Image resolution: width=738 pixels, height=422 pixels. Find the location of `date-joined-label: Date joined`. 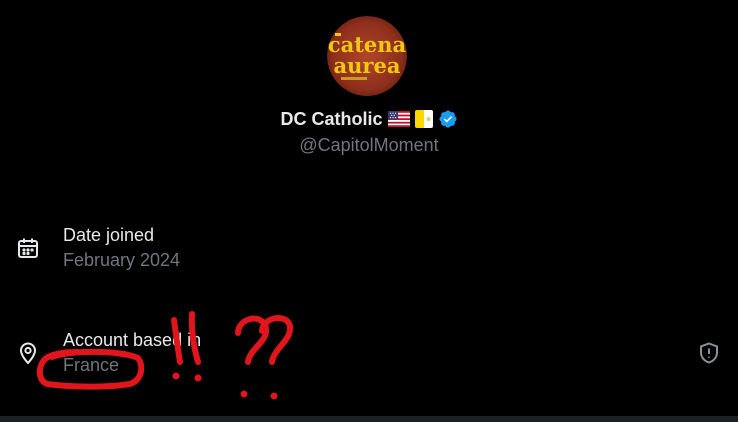

date-joined-label: Date joined is located at coordinates (109, 235).